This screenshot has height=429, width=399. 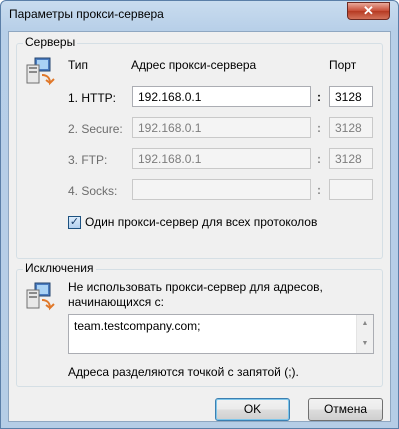 What do you see at coordinates (199, 16) in the screenshot?
I see `title-bar: Параметры прокси-сервера ✕` at bounding box center [199, 16].